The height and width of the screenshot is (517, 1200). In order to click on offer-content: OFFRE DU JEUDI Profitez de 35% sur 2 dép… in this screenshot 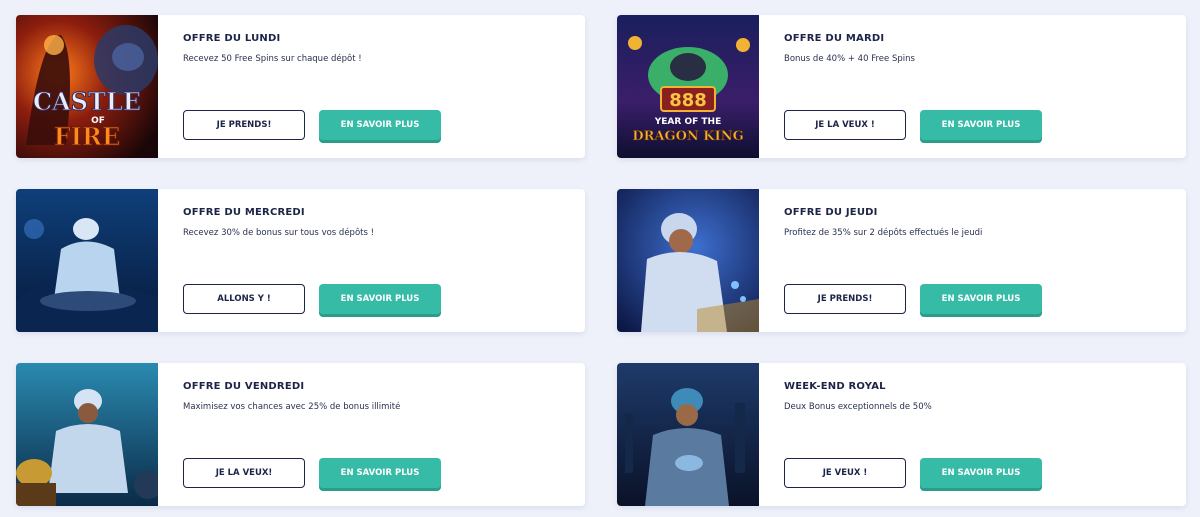, I will do `click(972, 260)`.